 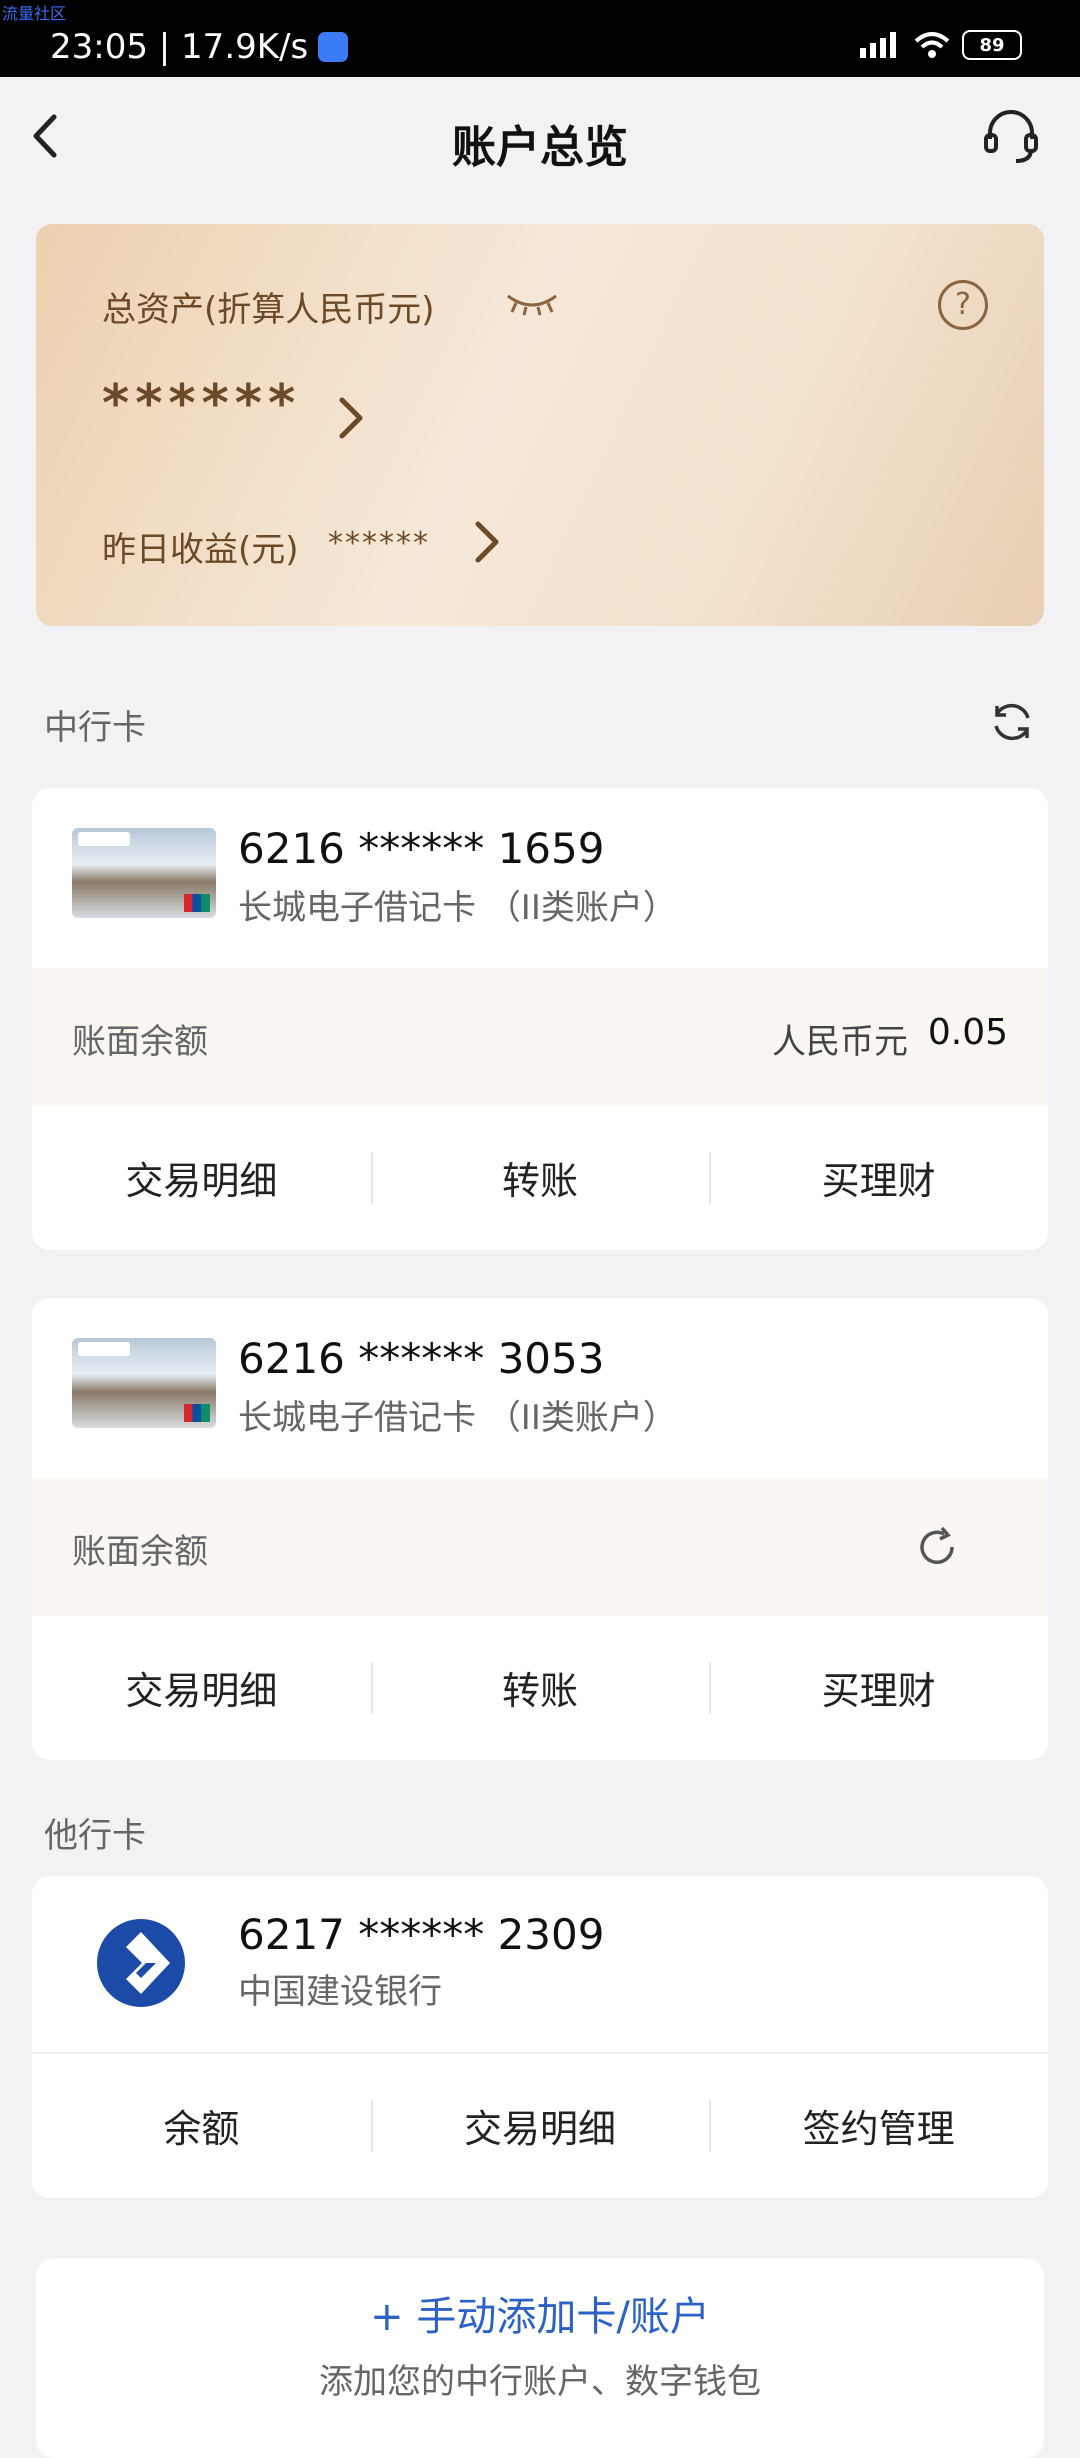 What do you see at coordinates (540, 2313) in the screenshot?
I see `add-account-button: + 手动添加卡/账户` at bounding box center [540, 2313].